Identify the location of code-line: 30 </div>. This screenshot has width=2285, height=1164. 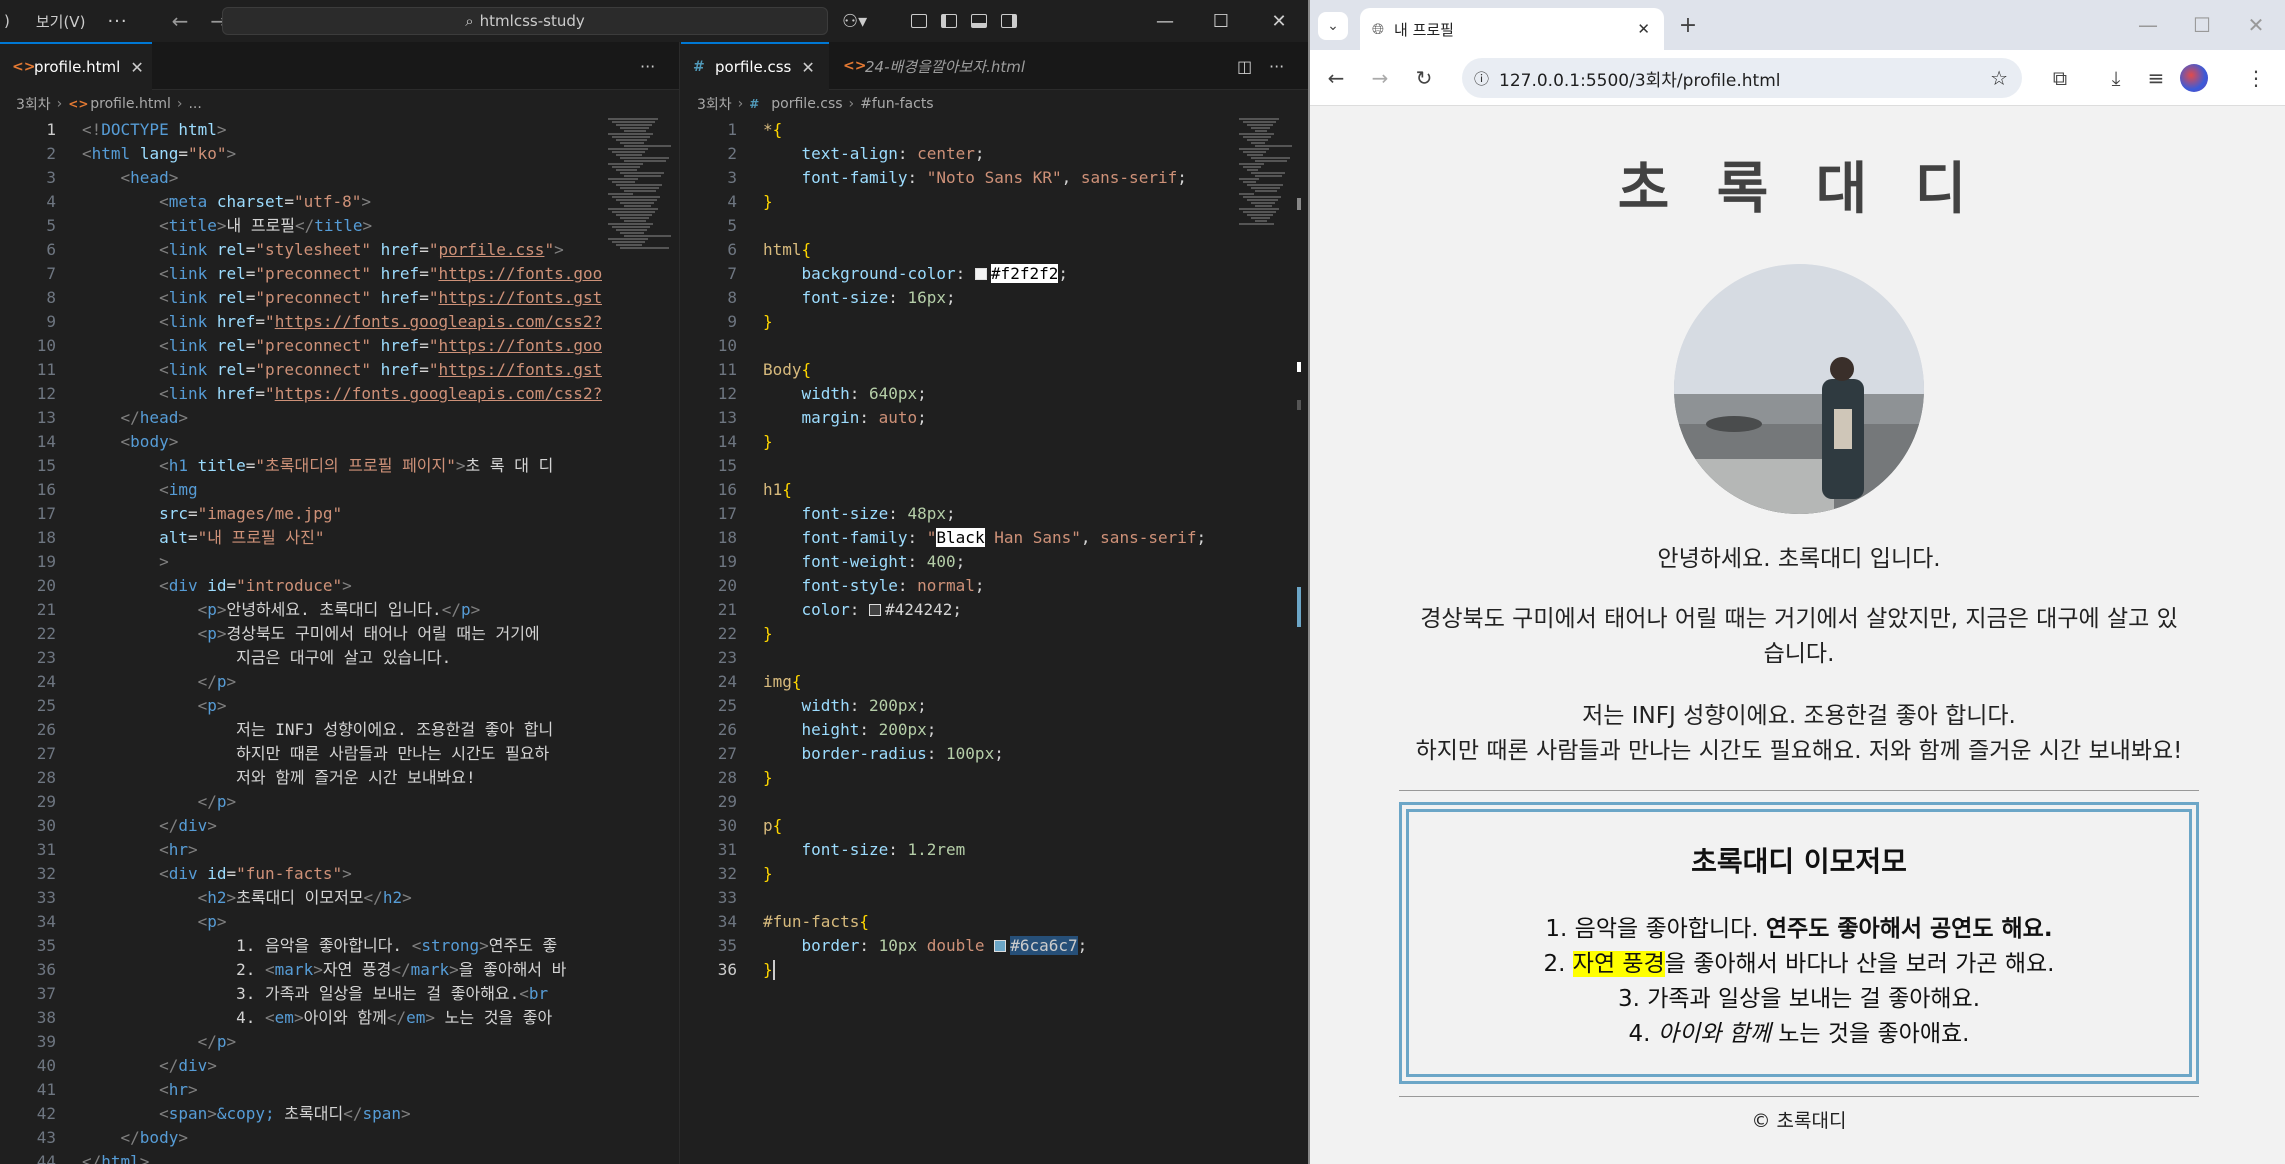
(339, 826).